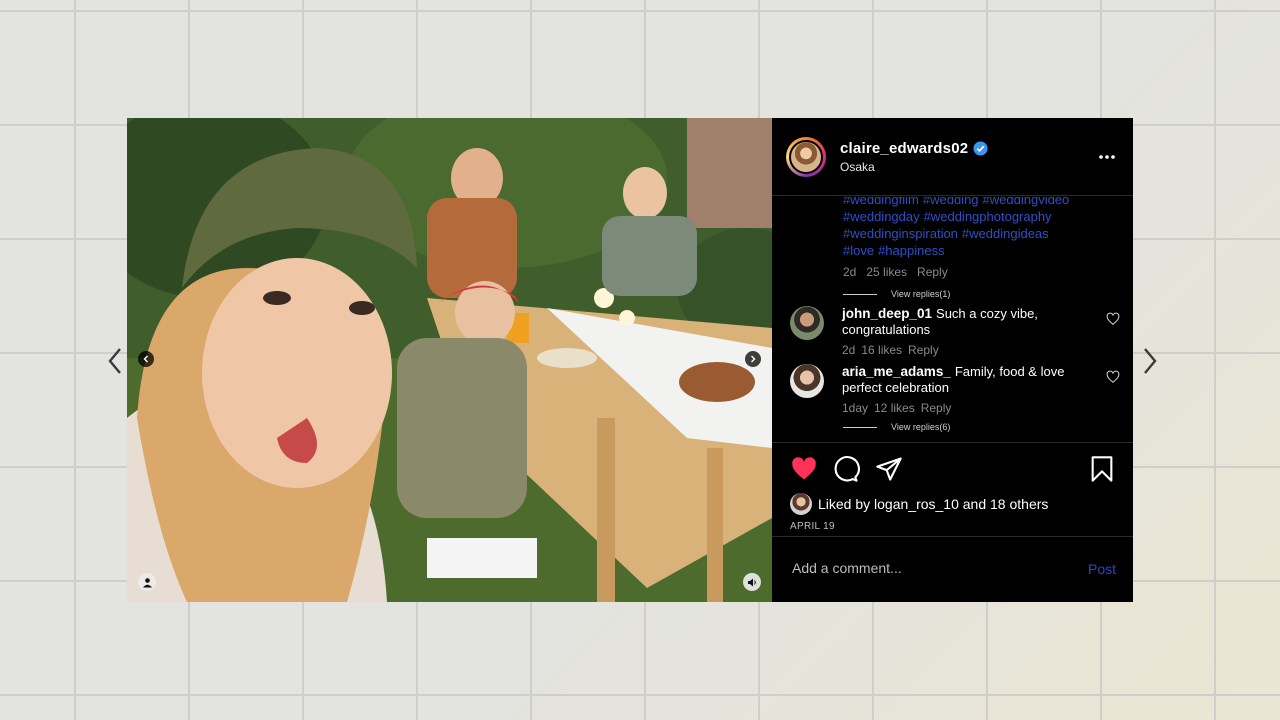 This screenshot has height=720, width=1280. I want to click on view-replies-label: View replies(6), so click(921, 427).